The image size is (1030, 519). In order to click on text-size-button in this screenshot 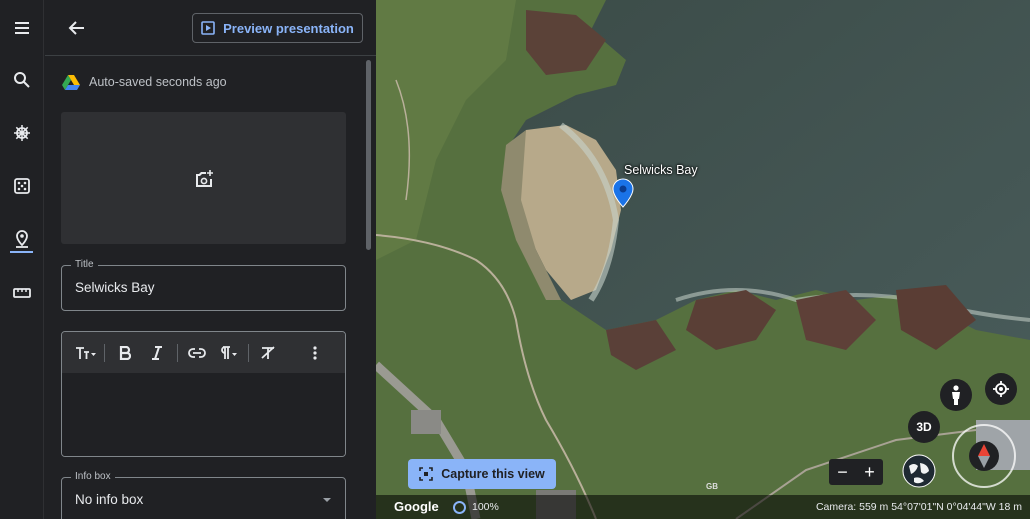, I will do `click(86, 353)`.